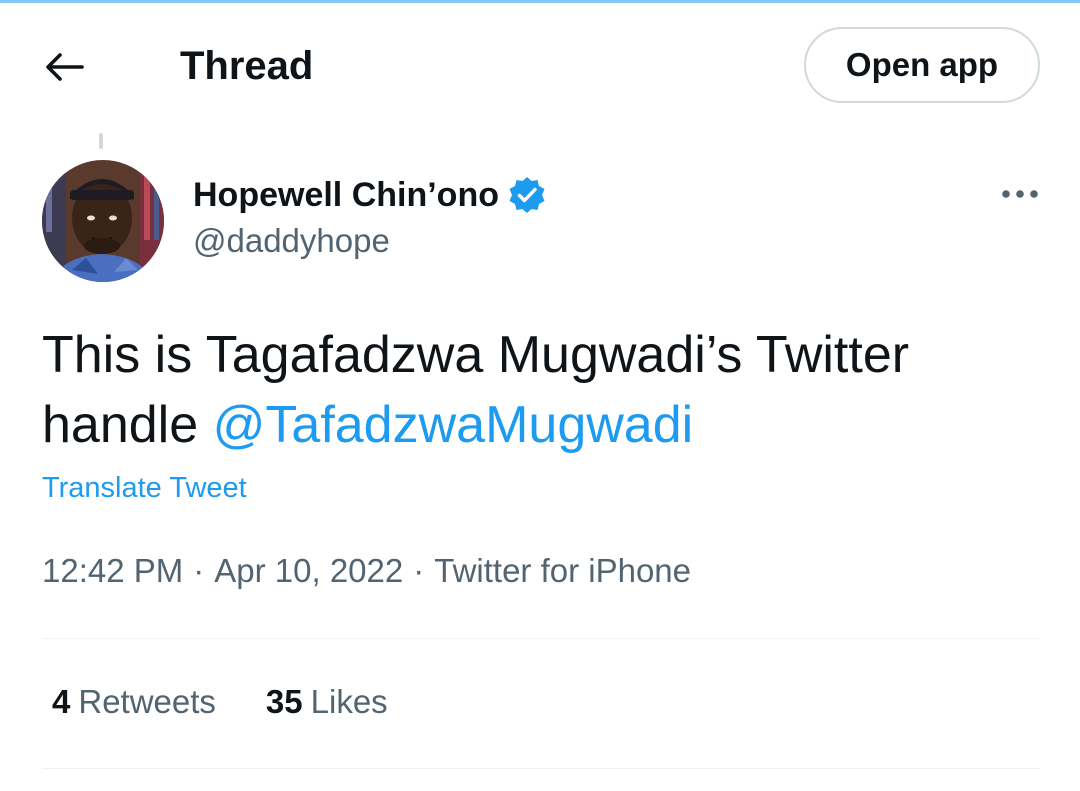 This screenshot has width=1080, height=791. I want to click on thread-connector-line, so click(101, 141).